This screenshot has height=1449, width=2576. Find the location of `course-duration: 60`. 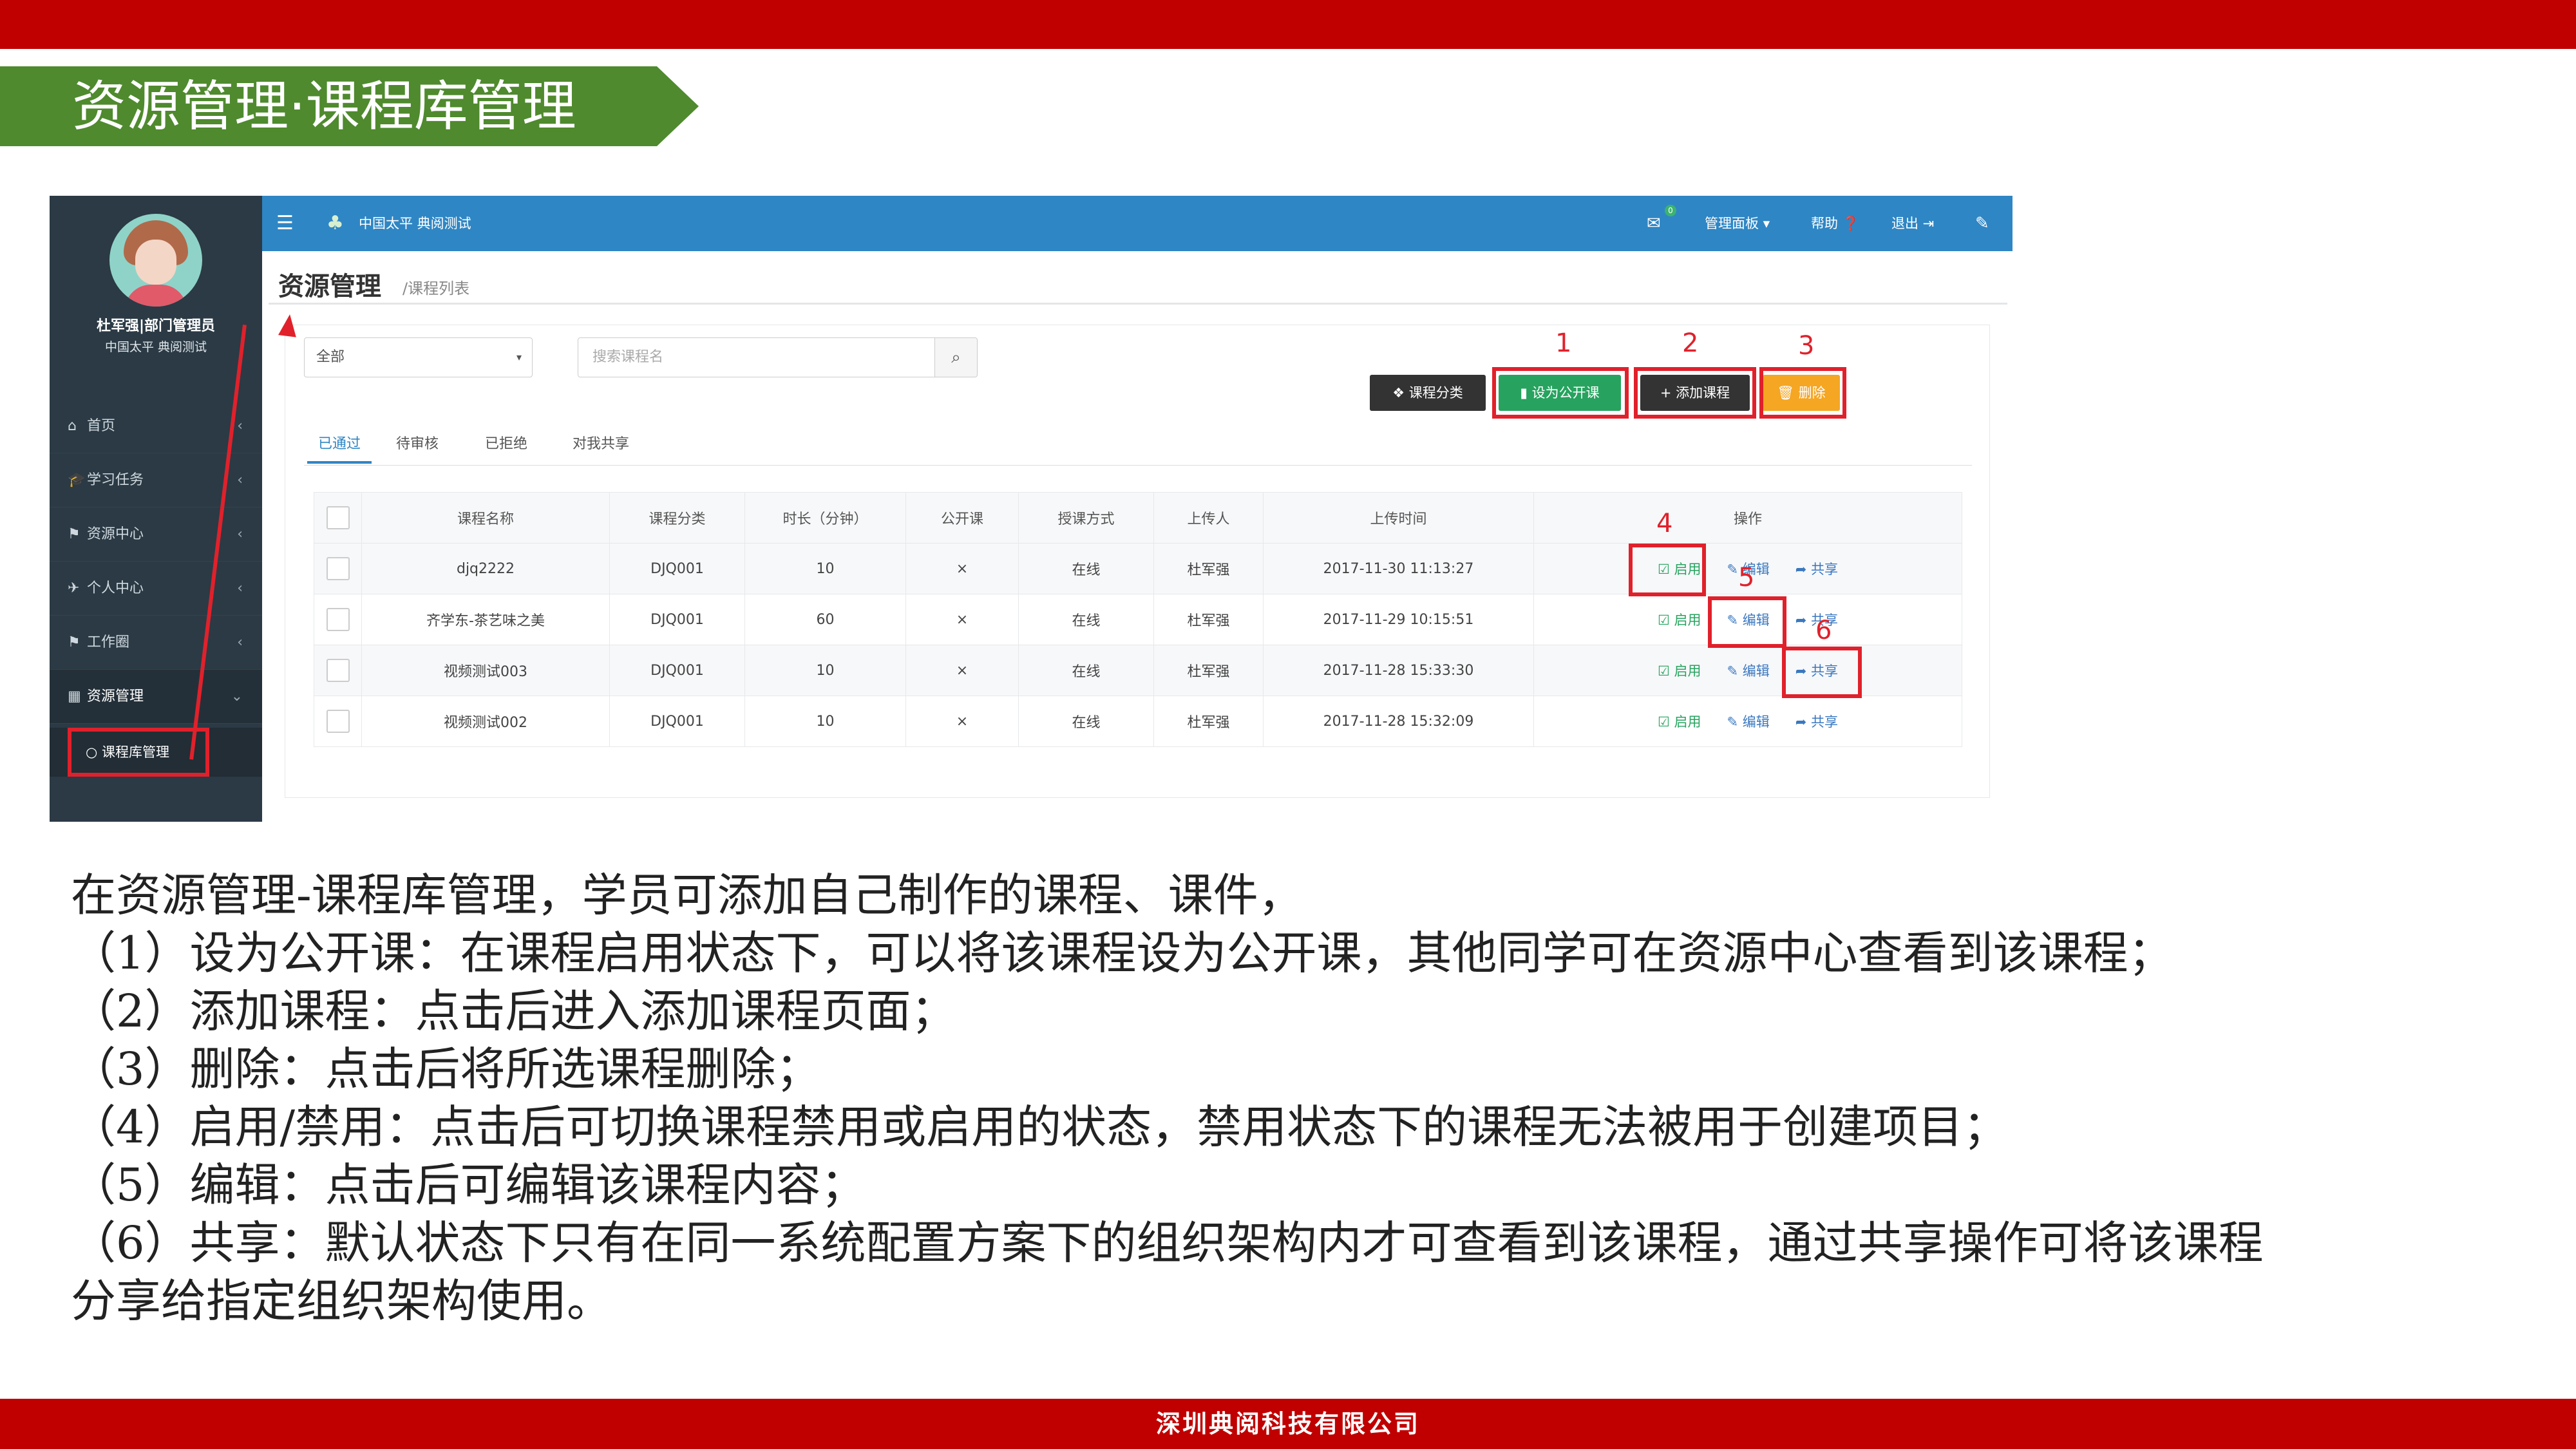

course-duration: 60 is located at coordinates (825, 619).